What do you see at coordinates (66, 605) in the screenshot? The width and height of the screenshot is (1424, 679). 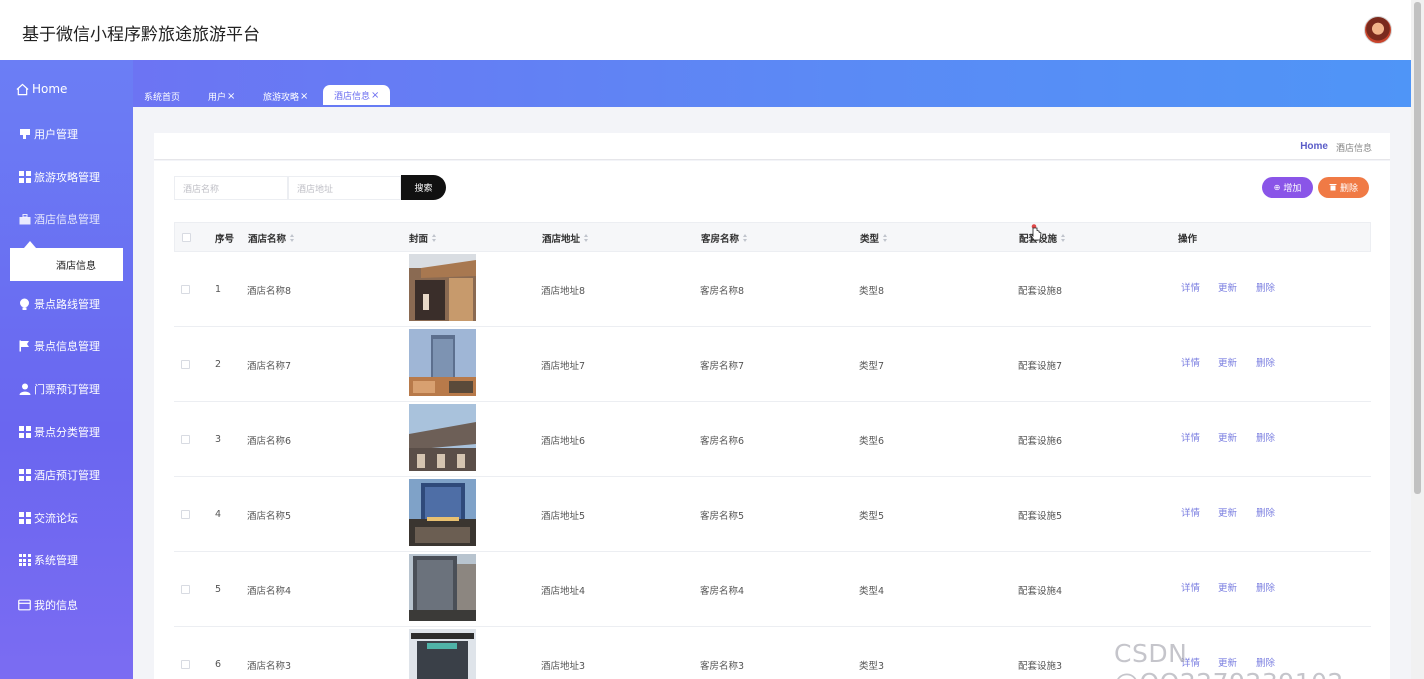 I see `sidebar-item-my-info: 我的信息` at bounding box center [66, 605].